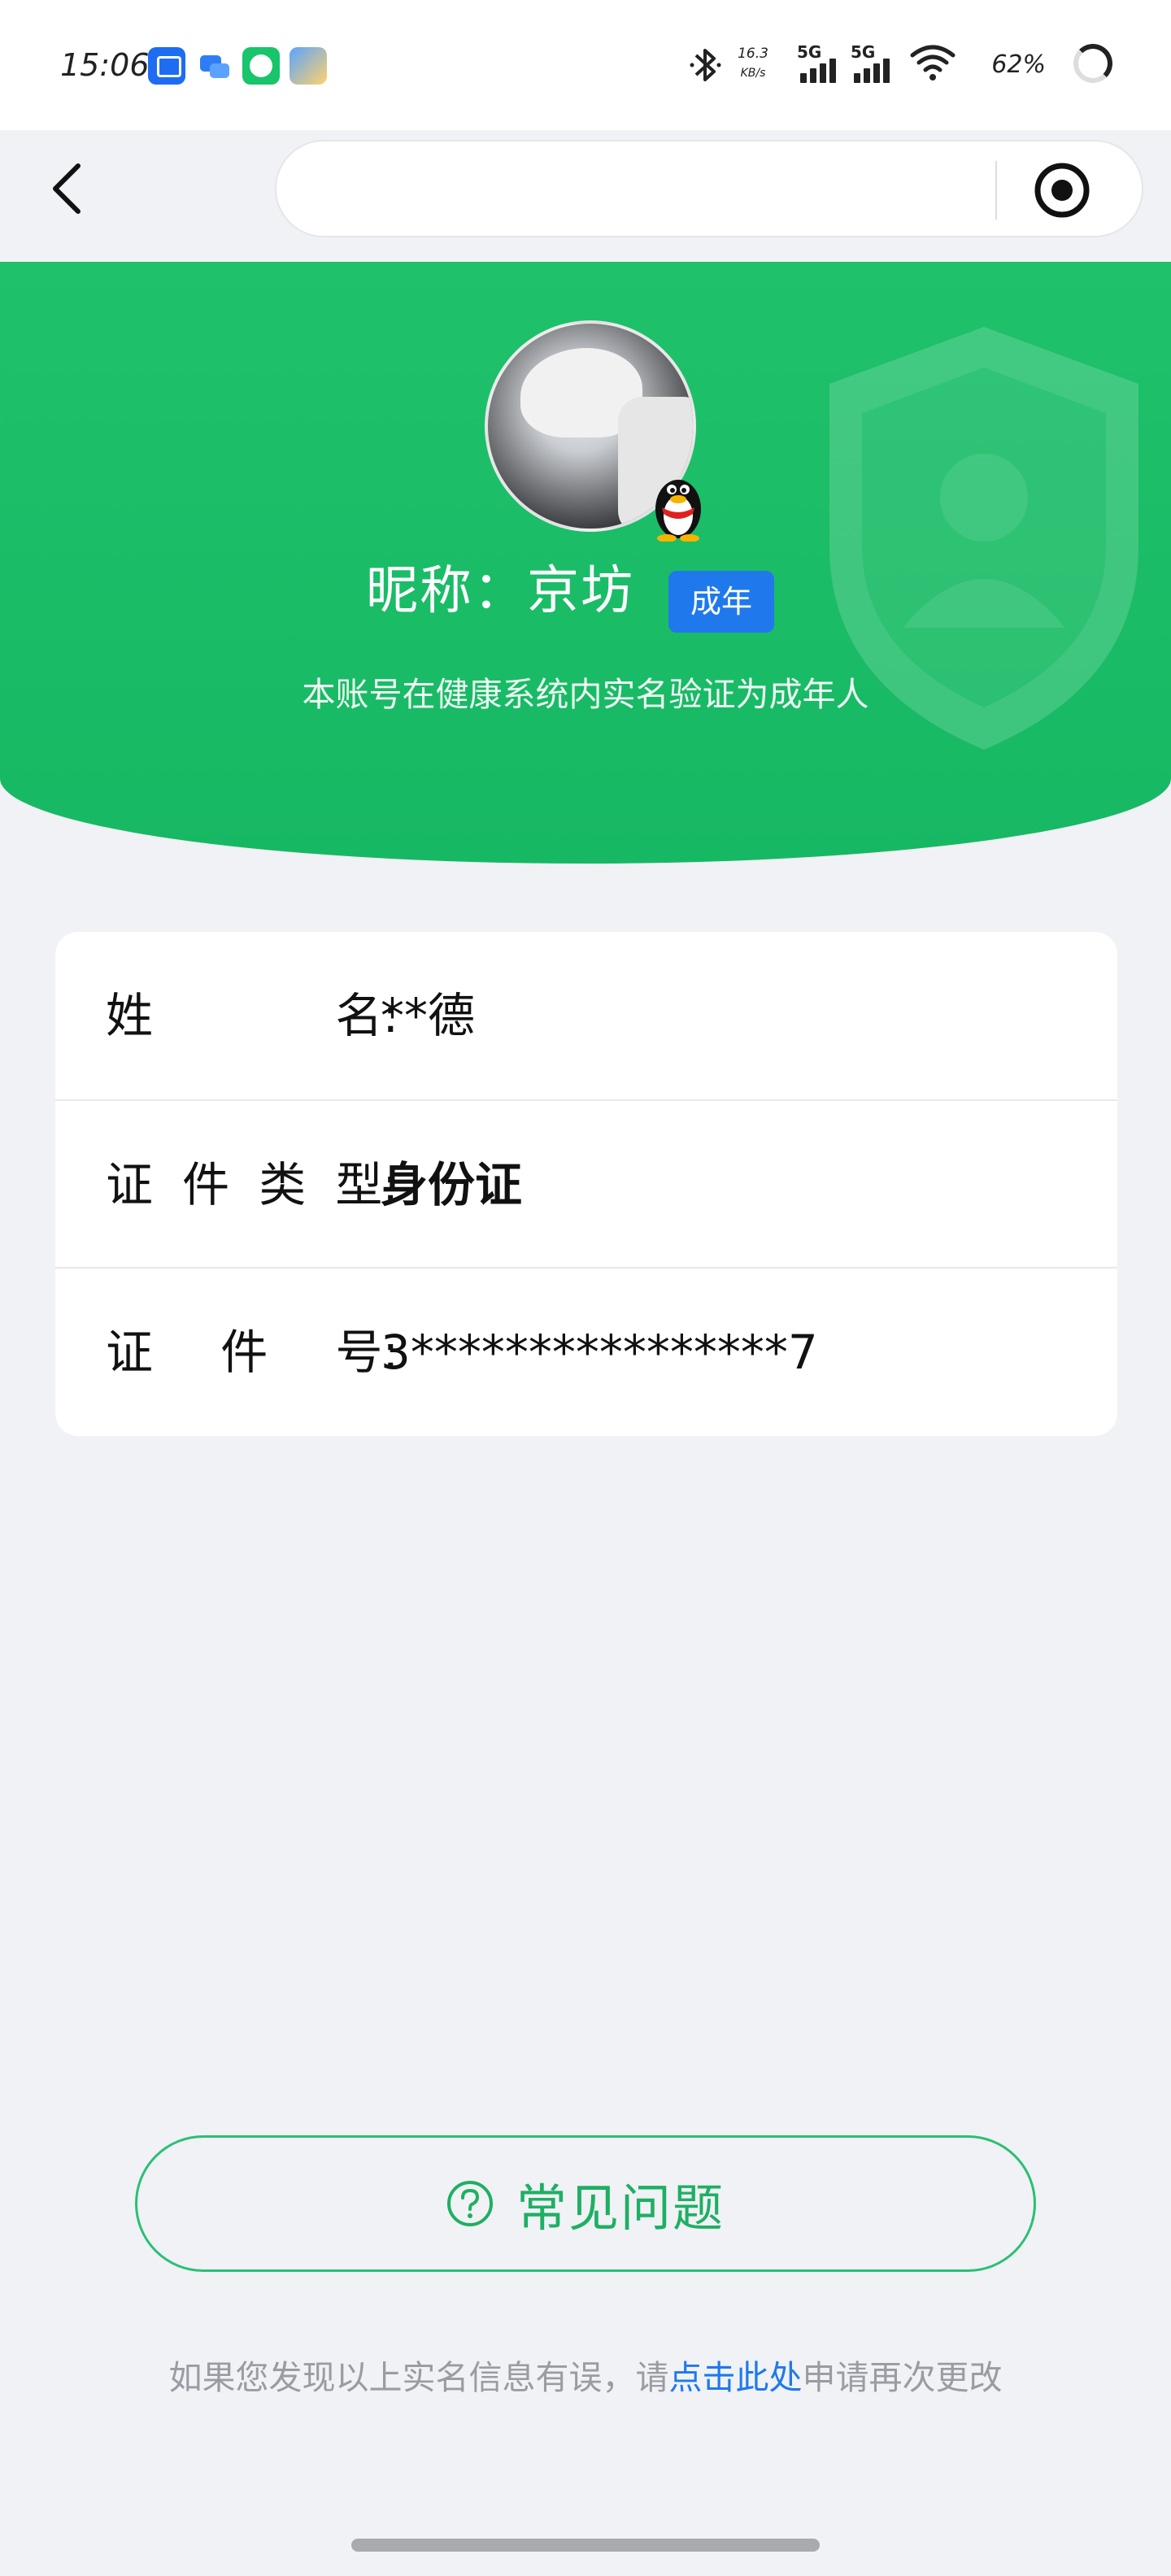 The image size is (1171, 2576). I want to click on home-indicator, so click(585, 2545).